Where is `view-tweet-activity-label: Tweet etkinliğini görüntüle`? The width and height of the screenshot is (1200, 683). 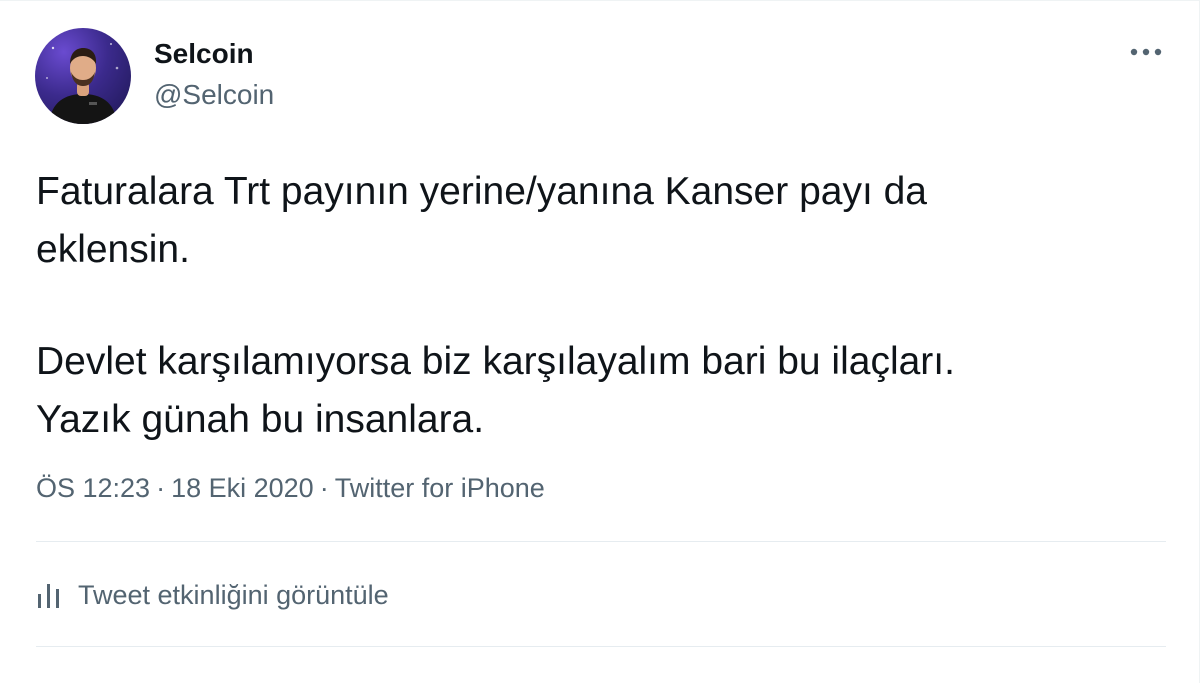 view-tweet-activity-label: Tweet etkinliğini görüntüle is located at coordinates (233, 594).